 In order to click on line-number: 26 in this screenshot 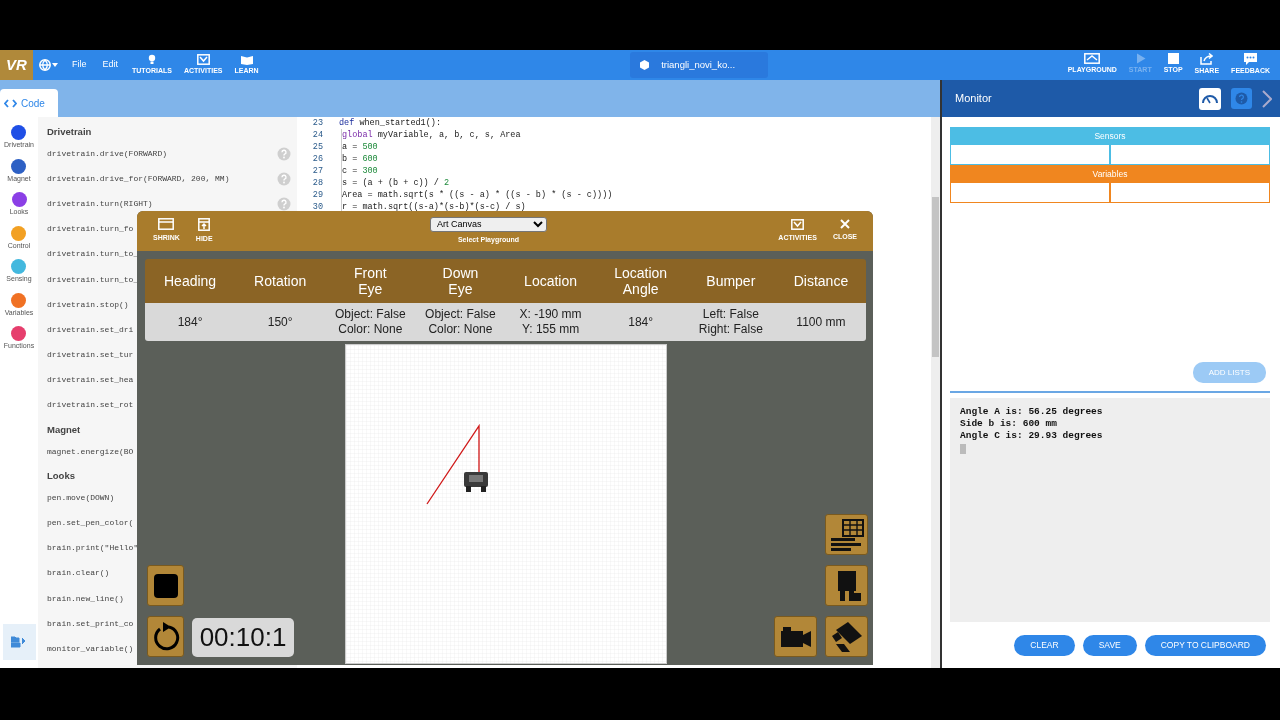, I will do `click(317, 159)`.